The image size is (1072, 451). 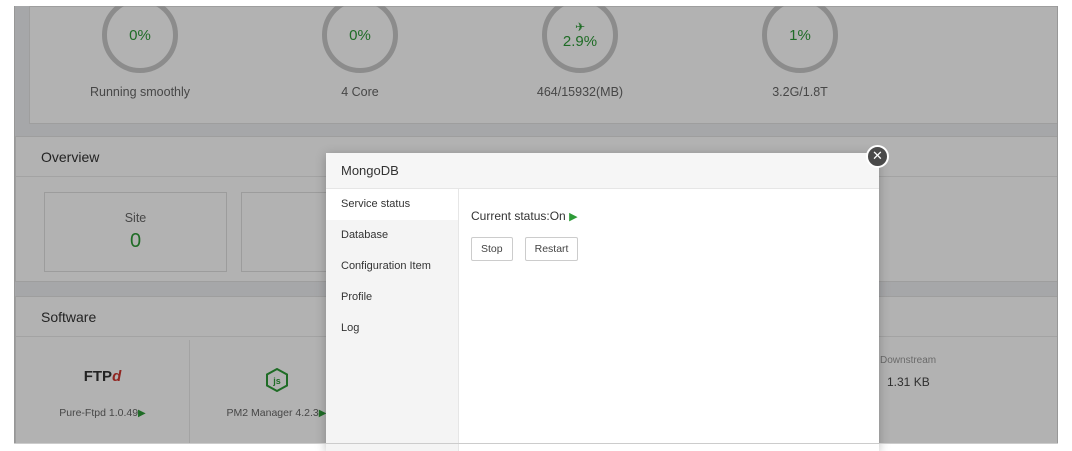 What do you see at coordinates (877, 156) in the screenshot?
I see `close-icon: ✕` at bounding box center [877, 156].